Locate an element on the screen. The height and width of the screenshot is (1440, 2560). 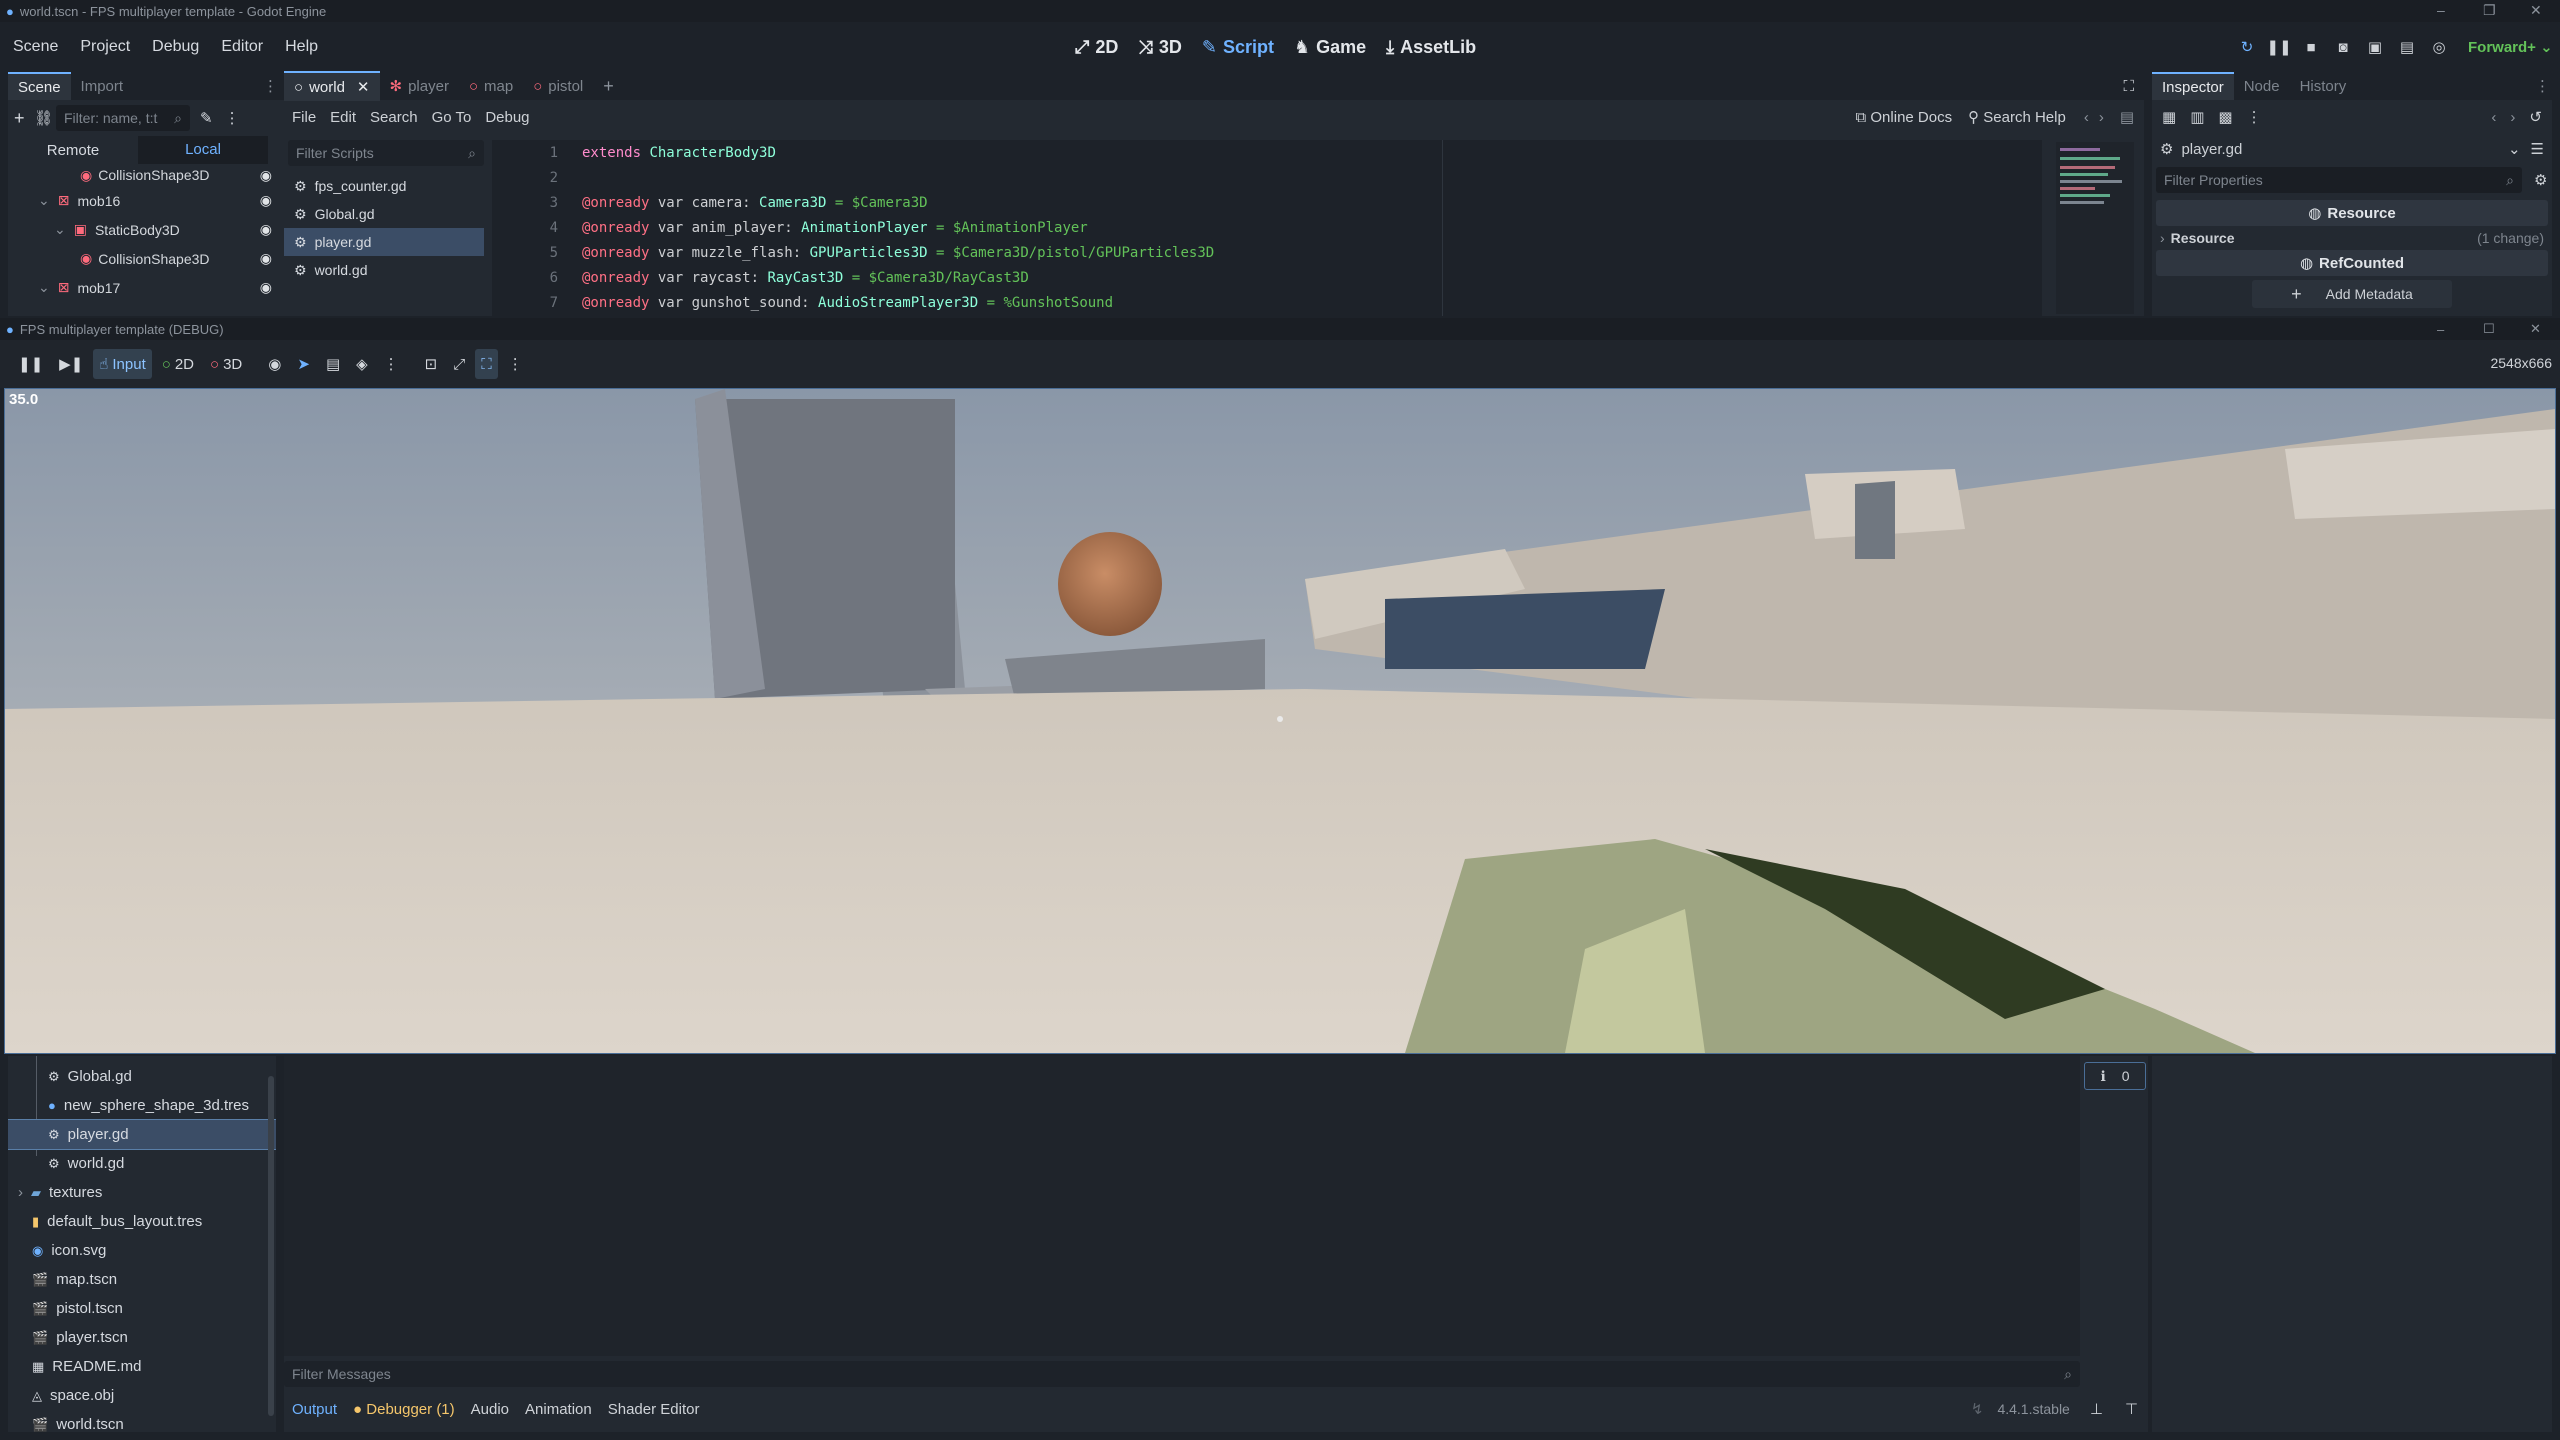
tab-animation: Animation is located at coordinates (558, 1409).